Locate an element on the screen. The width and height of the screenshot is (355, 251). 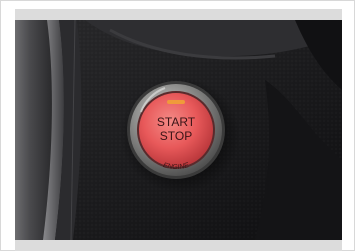
left-trim-panel is located at coordinates (33, 130).